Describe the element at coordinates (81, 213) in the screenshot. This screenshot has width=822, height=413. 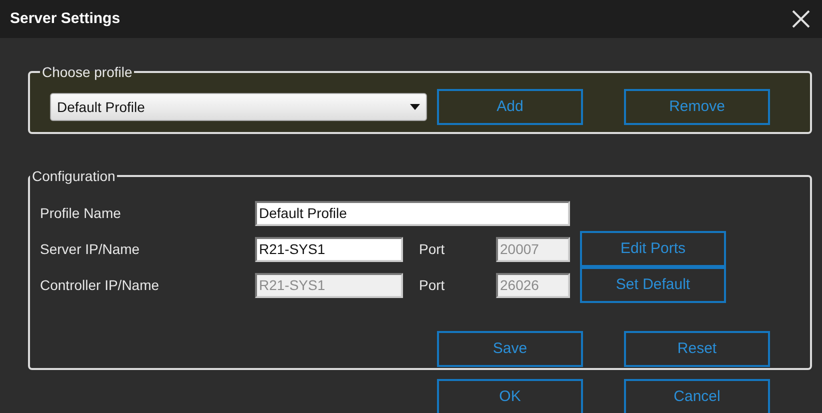
I see `field-label: Profile Name` at that location.